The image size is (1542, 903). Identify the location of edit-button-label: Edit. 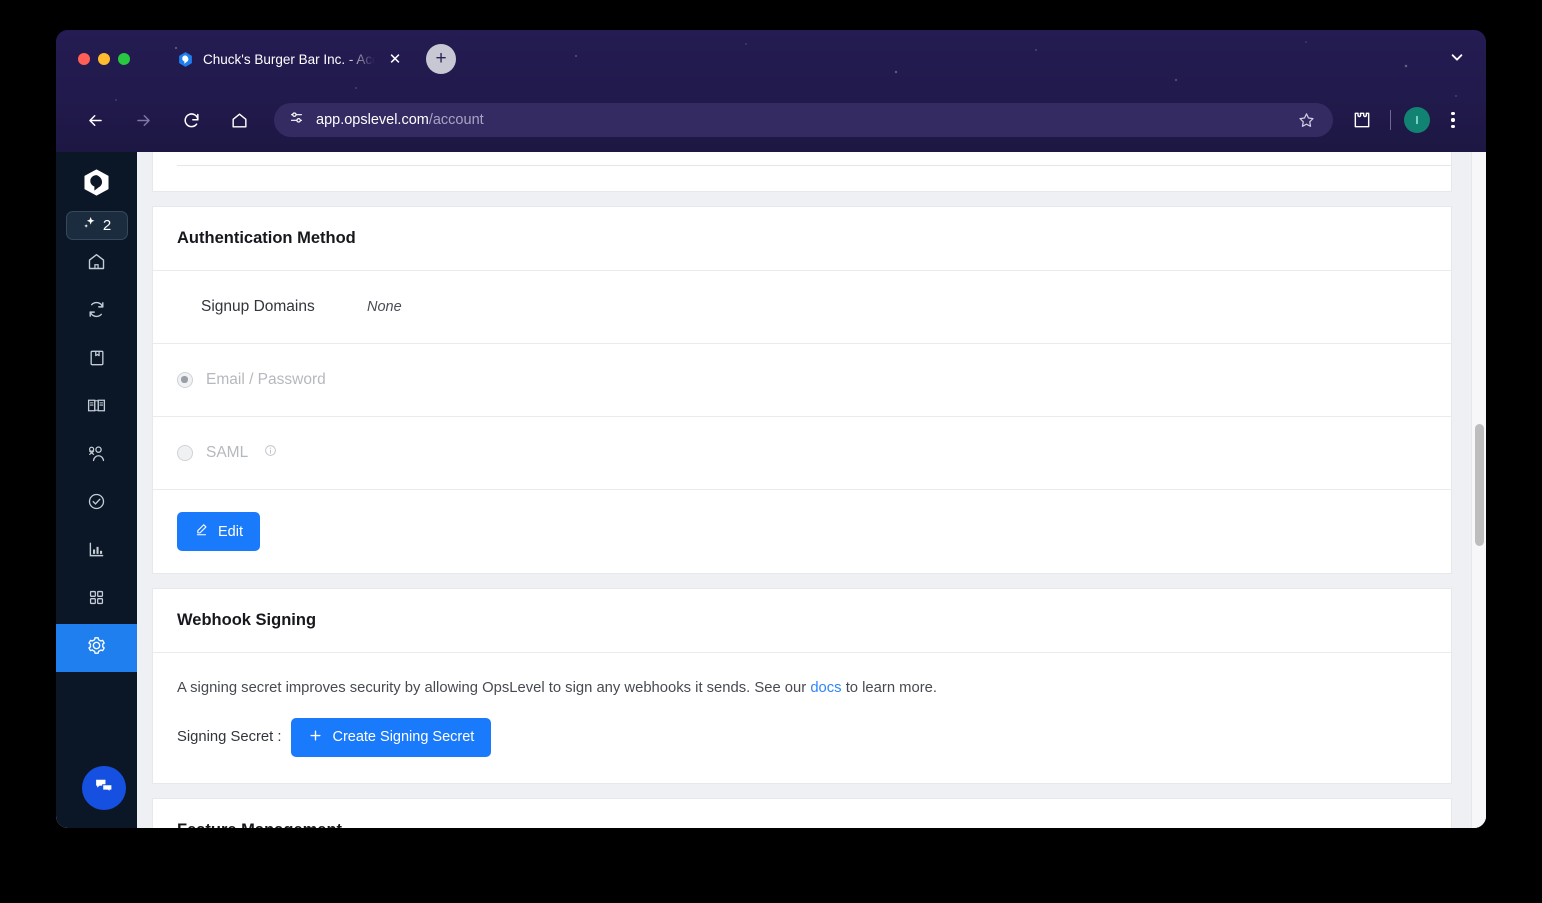
(230, 531).